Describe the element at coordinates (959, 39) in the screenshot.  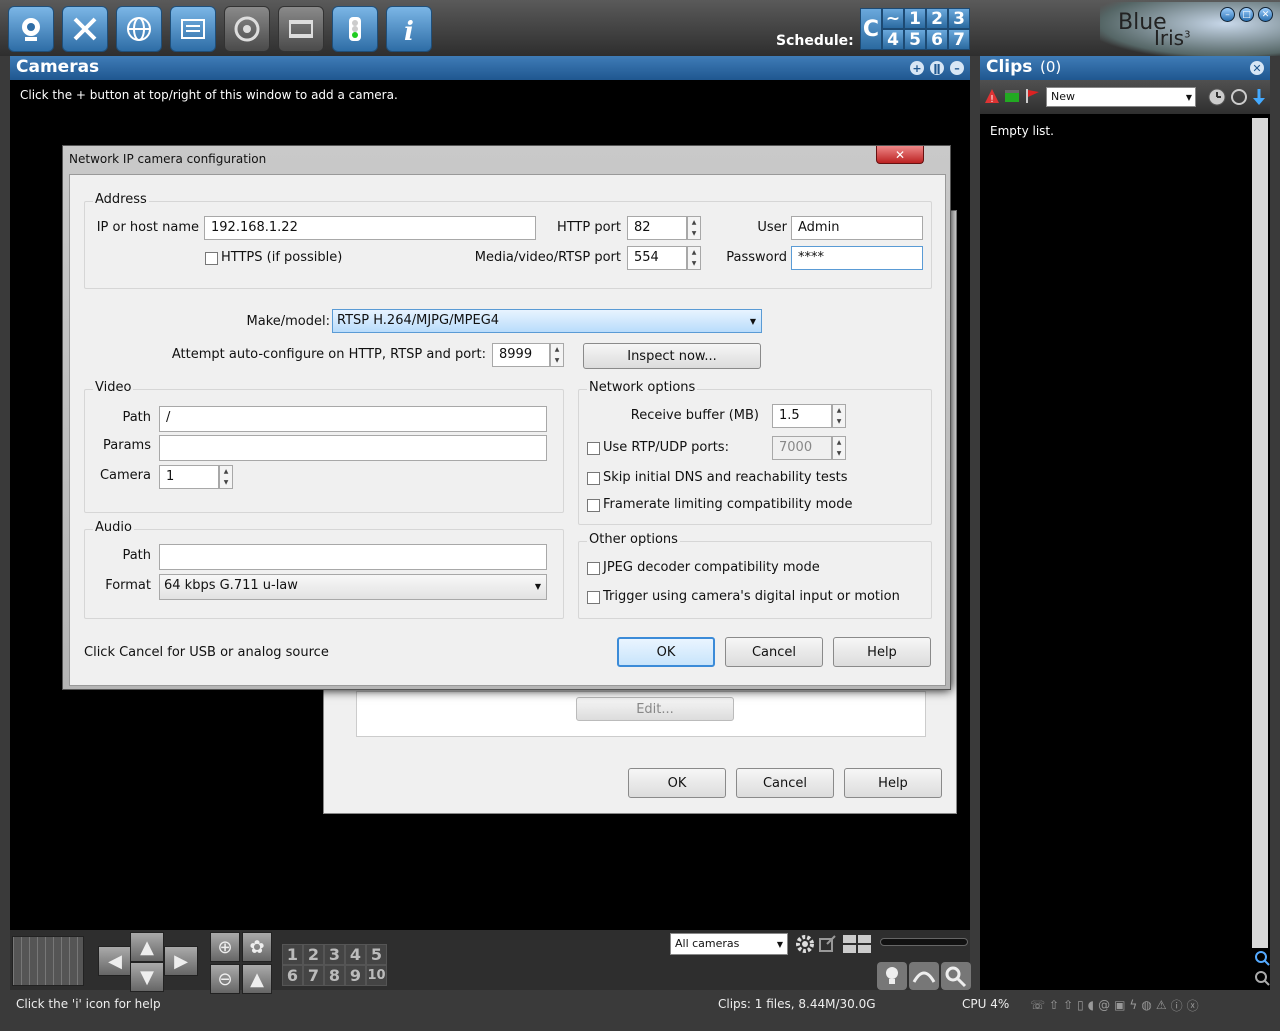
I see `schedule-profile-button: 7` at that location.